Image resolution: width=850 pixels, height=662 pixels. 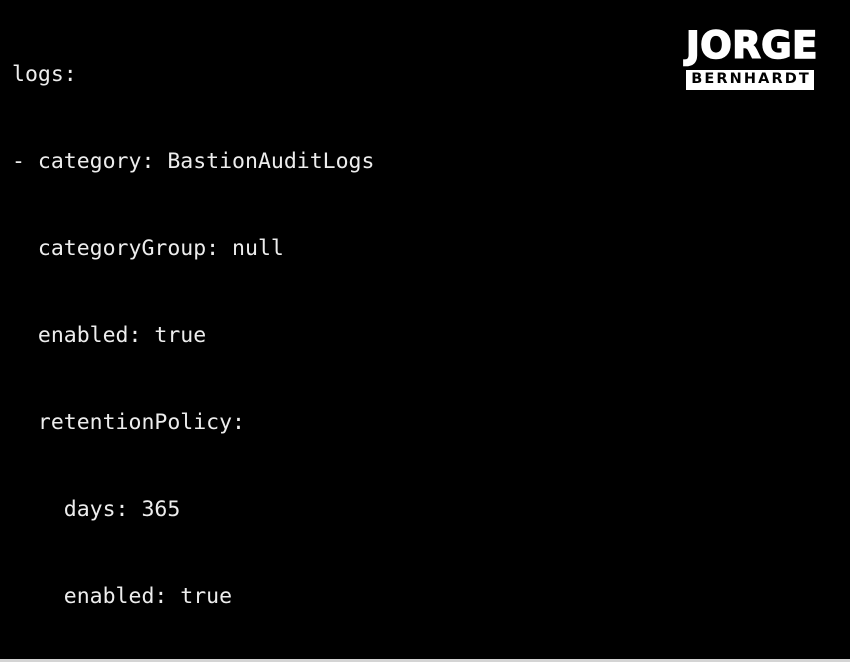 I want to click on logo-primary-wordmark: JORGE, so click(x=751, y=45).